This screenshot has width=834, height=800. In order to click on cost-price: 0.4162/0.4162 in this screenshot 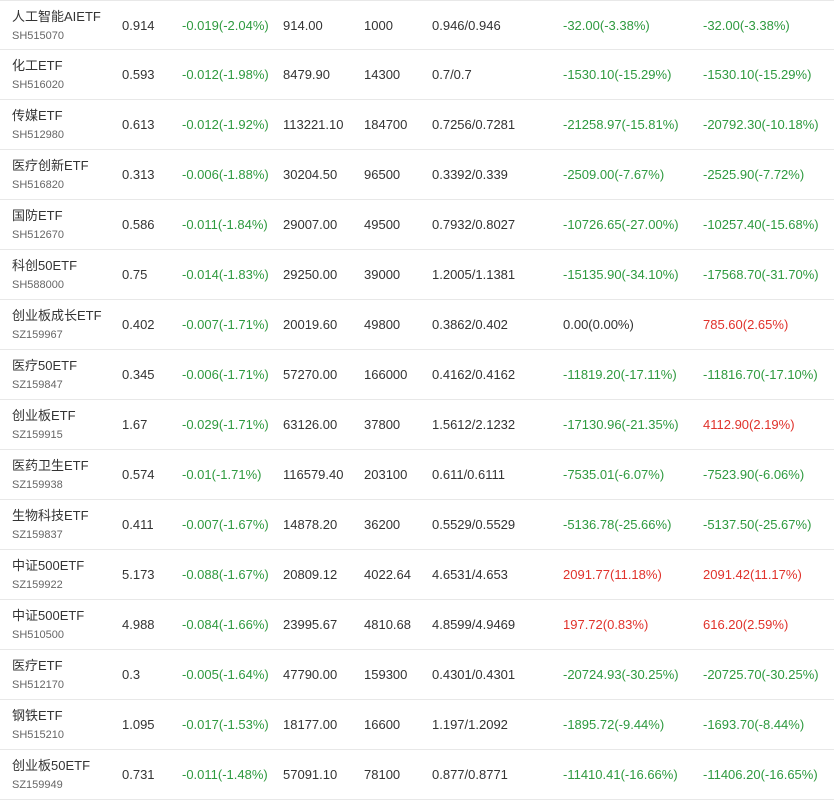, I will do `click(474, 374)`.